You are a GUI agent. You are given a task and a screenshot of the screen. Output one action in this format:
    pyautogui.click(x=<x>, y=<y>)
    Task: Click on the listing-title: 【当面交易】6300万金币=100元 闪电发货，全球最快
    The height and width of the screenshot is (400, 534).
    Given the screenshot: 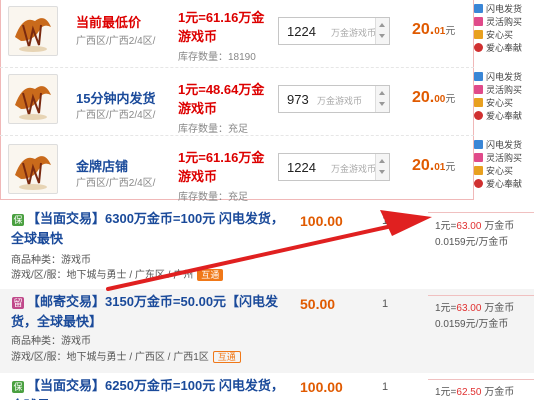 What is the action you would take?
    pyautogui.click(x=150, y=229)
    